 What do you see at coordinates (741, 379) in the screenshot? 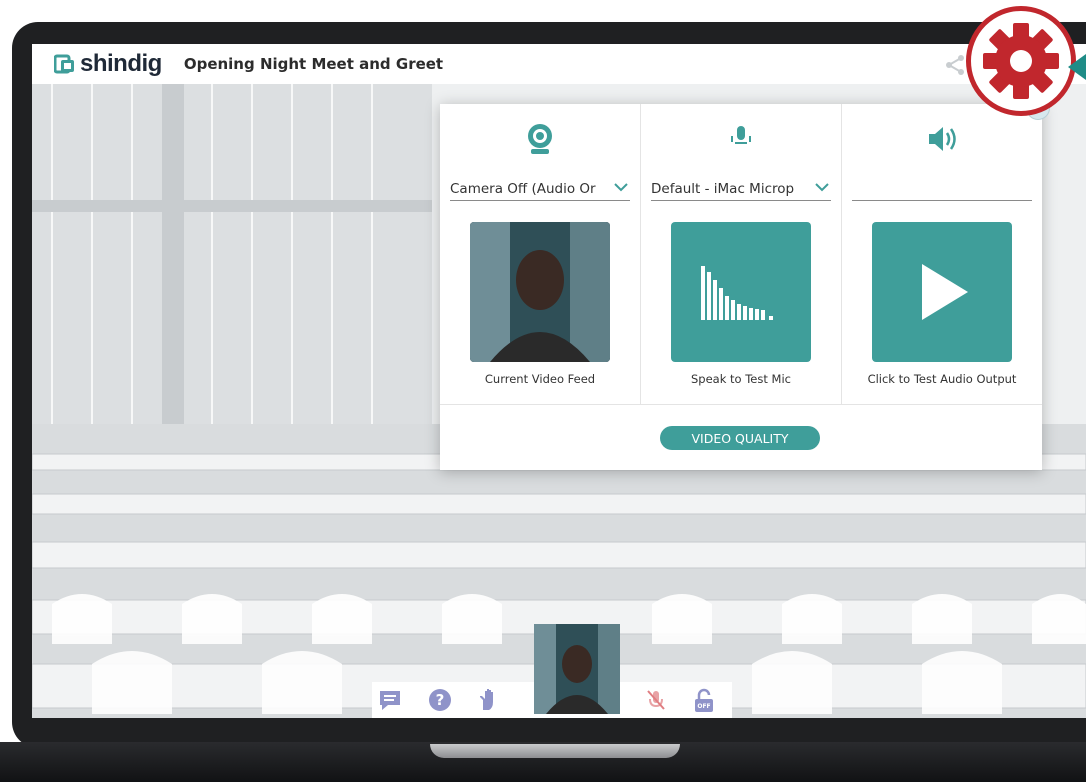
I see `mic-test-caption: Speak to Test Mic` at bounding box center [741, 379].